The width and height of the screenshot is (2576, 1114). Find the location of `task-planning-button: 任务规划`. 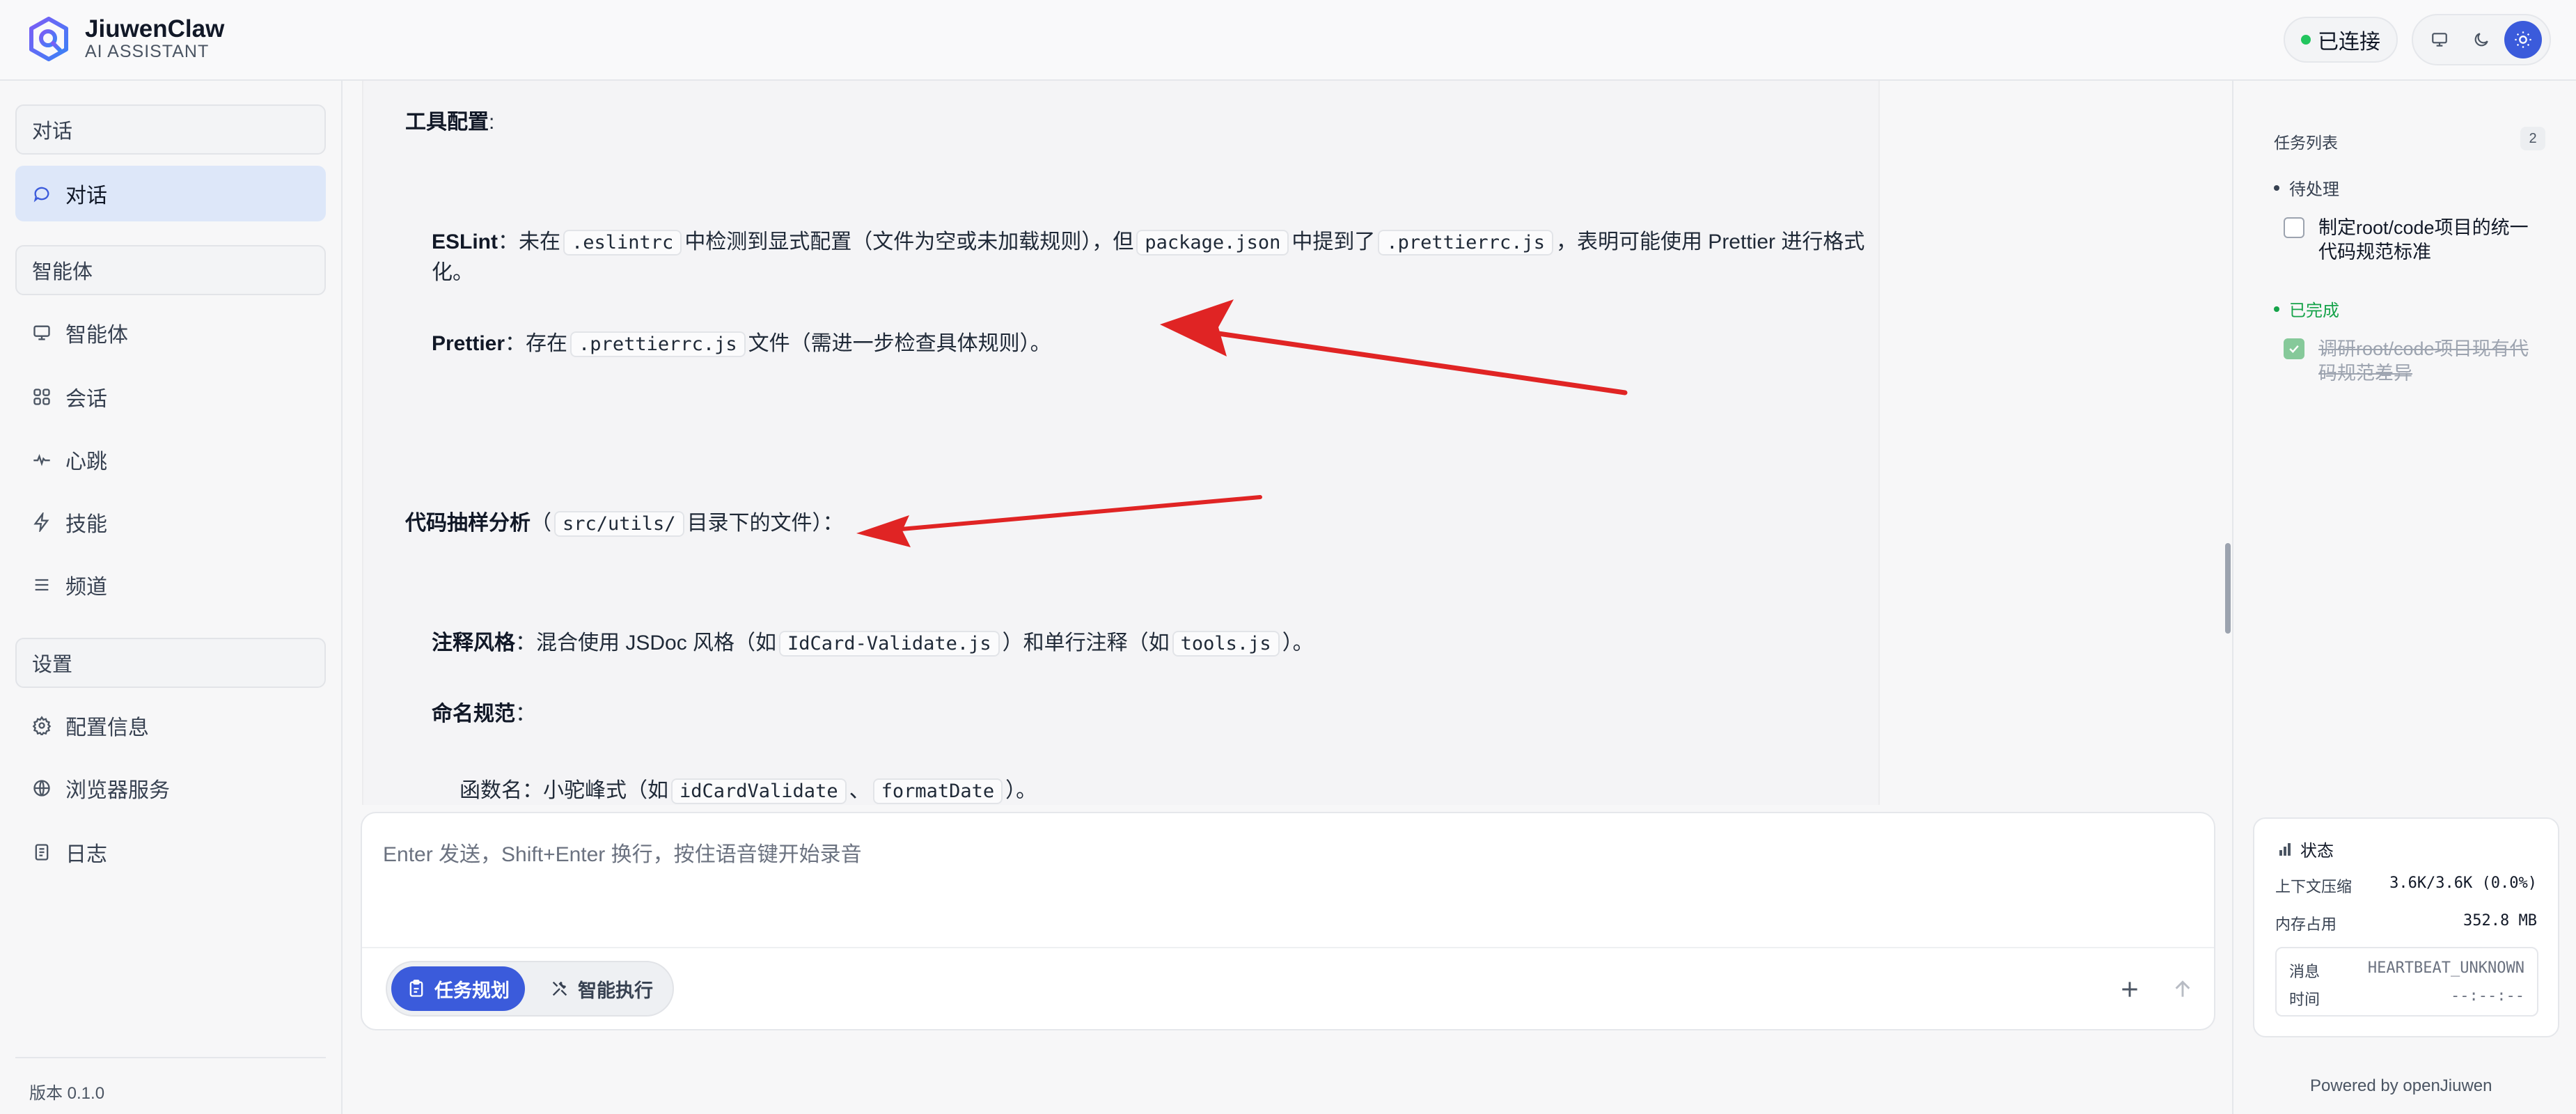

task-planning-button: 任务规划 is located at coordinates (458, 989).